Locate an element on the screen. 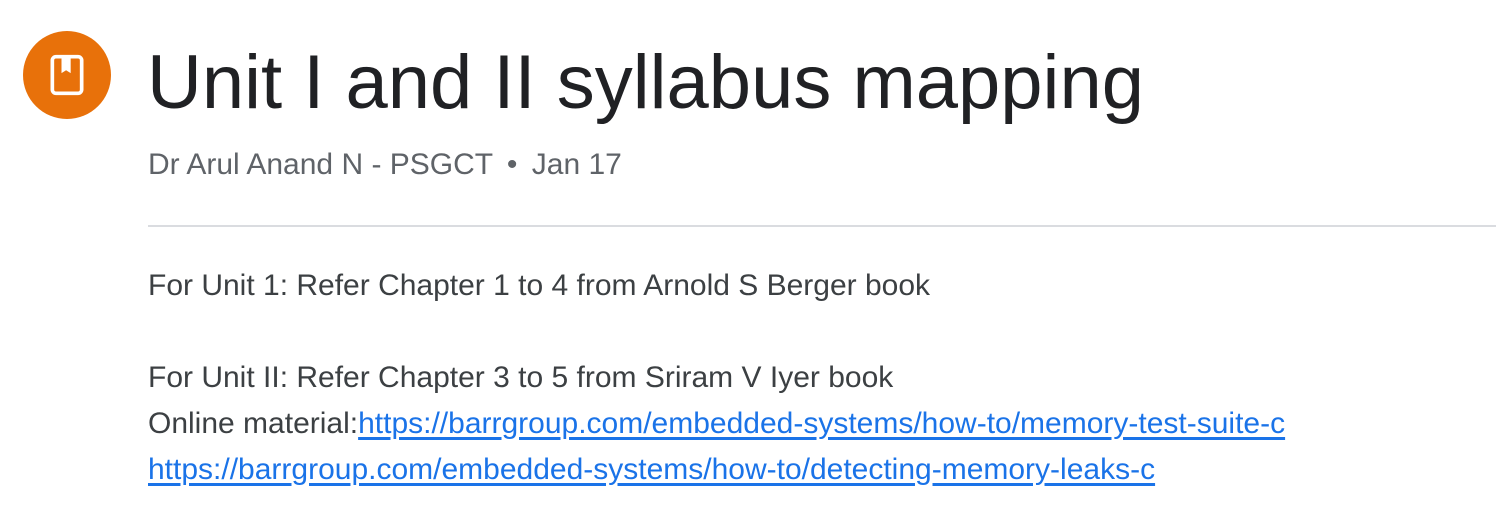 The image size is (1496, 510). post-meta: Dr Arul Anand N - PSGCT • Jan 17 is located at coordinates (385, 165).